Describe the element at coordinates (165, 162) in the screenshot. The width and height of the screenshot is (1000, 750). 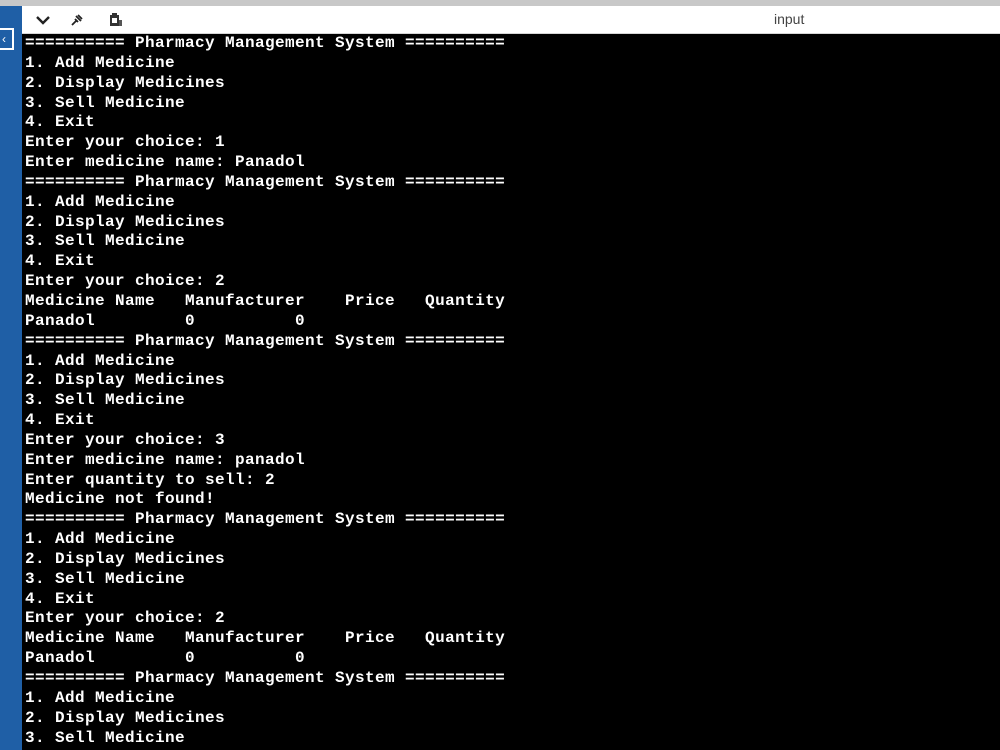
I see `console-line: Enter medicine name: Panadol` at that location.